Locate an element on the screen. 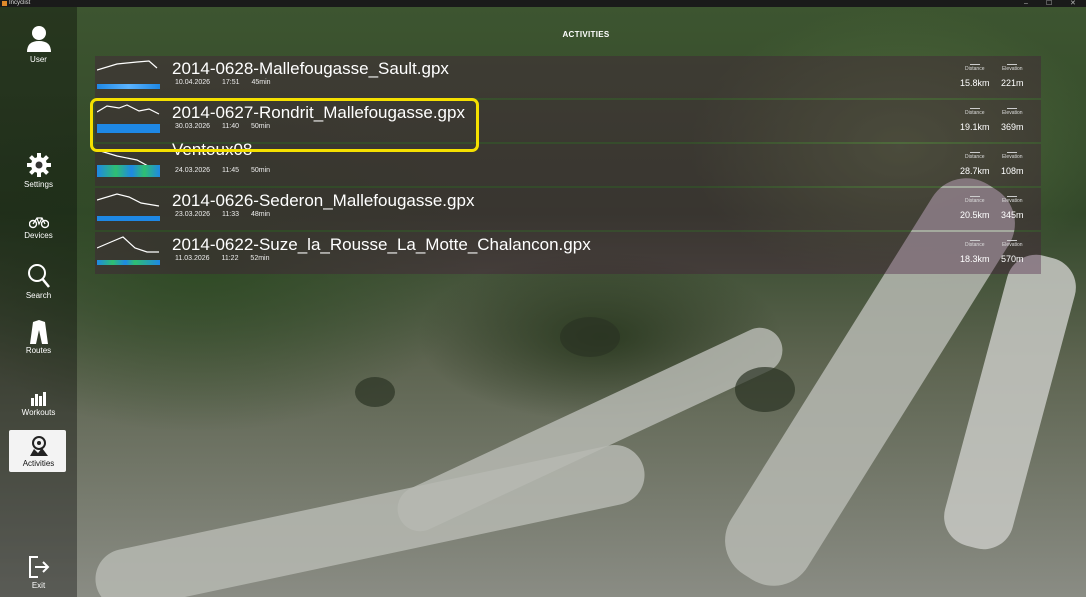 This screenshot has width=1086, height=597. elevation-stat: Elevation 345m is located at coordinates (1012, 206).